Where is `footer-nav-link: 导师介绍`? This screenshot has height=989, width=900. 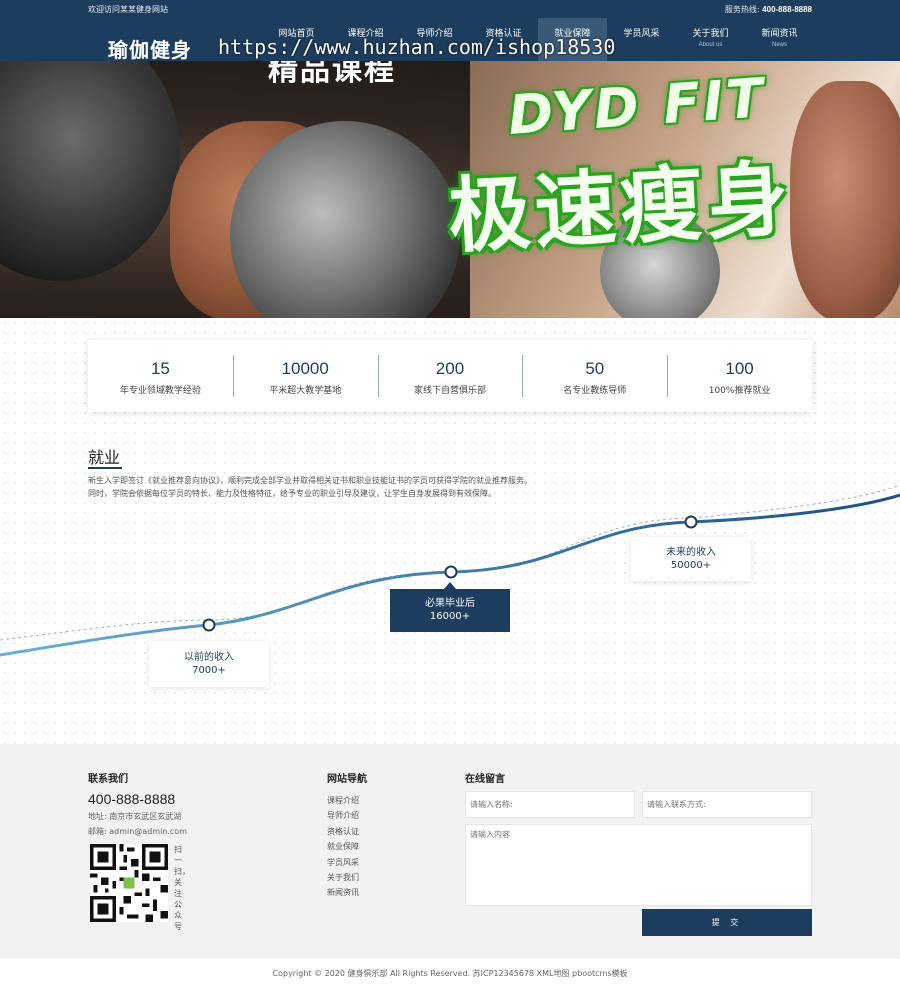 footer-nav-link: 导师介绍 is located at coordinates (343, 815).